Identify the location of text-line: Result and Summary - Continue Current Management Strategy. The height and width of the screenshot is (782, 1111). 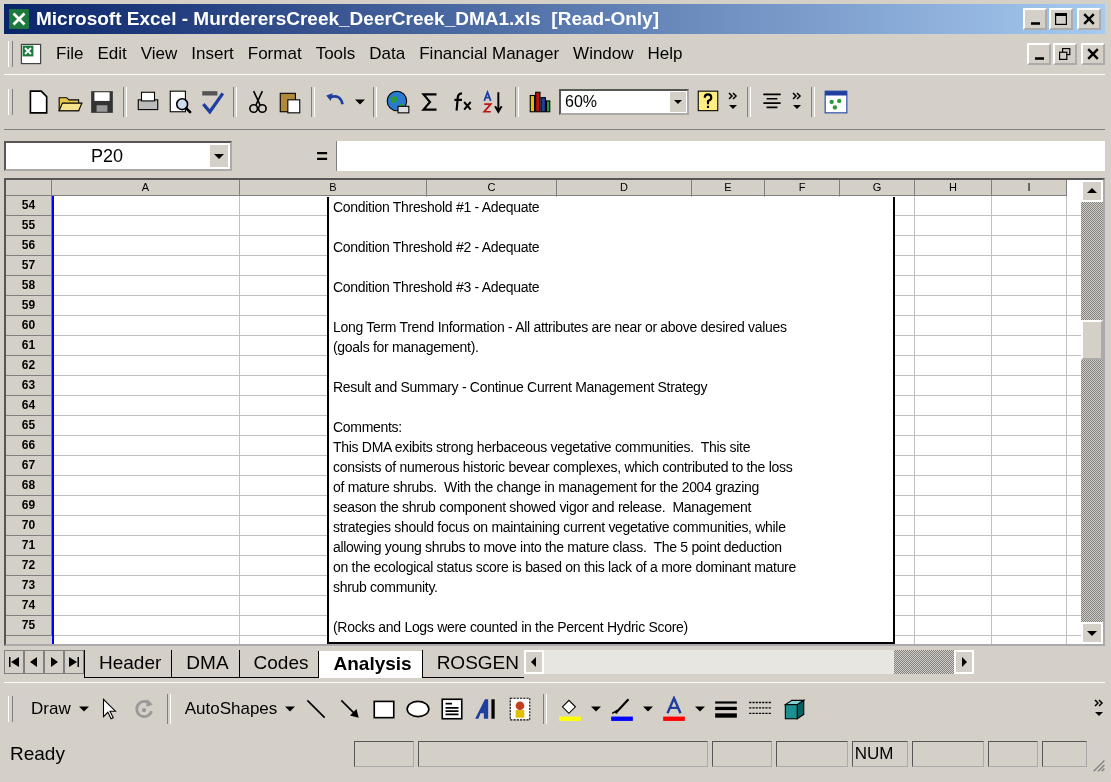
(521, 387).